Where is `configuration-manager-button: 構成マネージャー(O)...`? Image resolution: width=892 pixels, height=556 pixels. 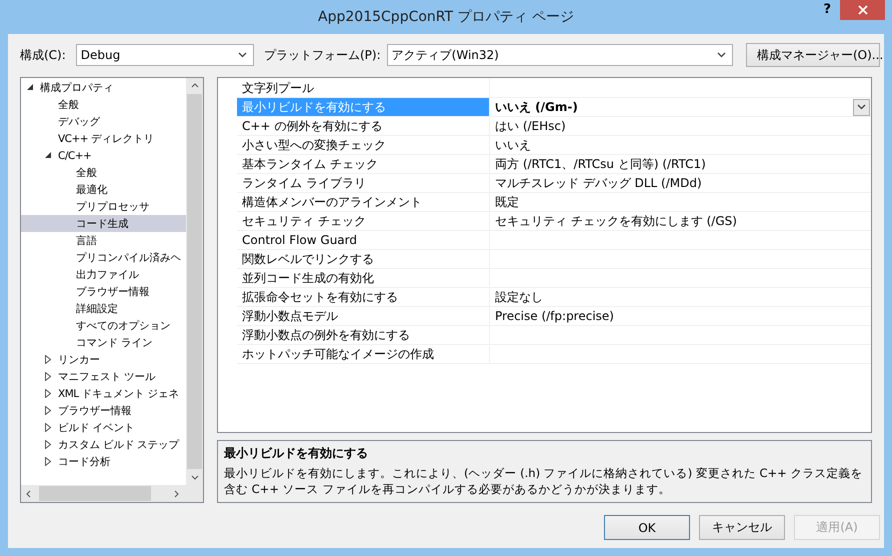 configuration-manager-button: 構成マネージャー(O)... is located at coordinates (813, 55).